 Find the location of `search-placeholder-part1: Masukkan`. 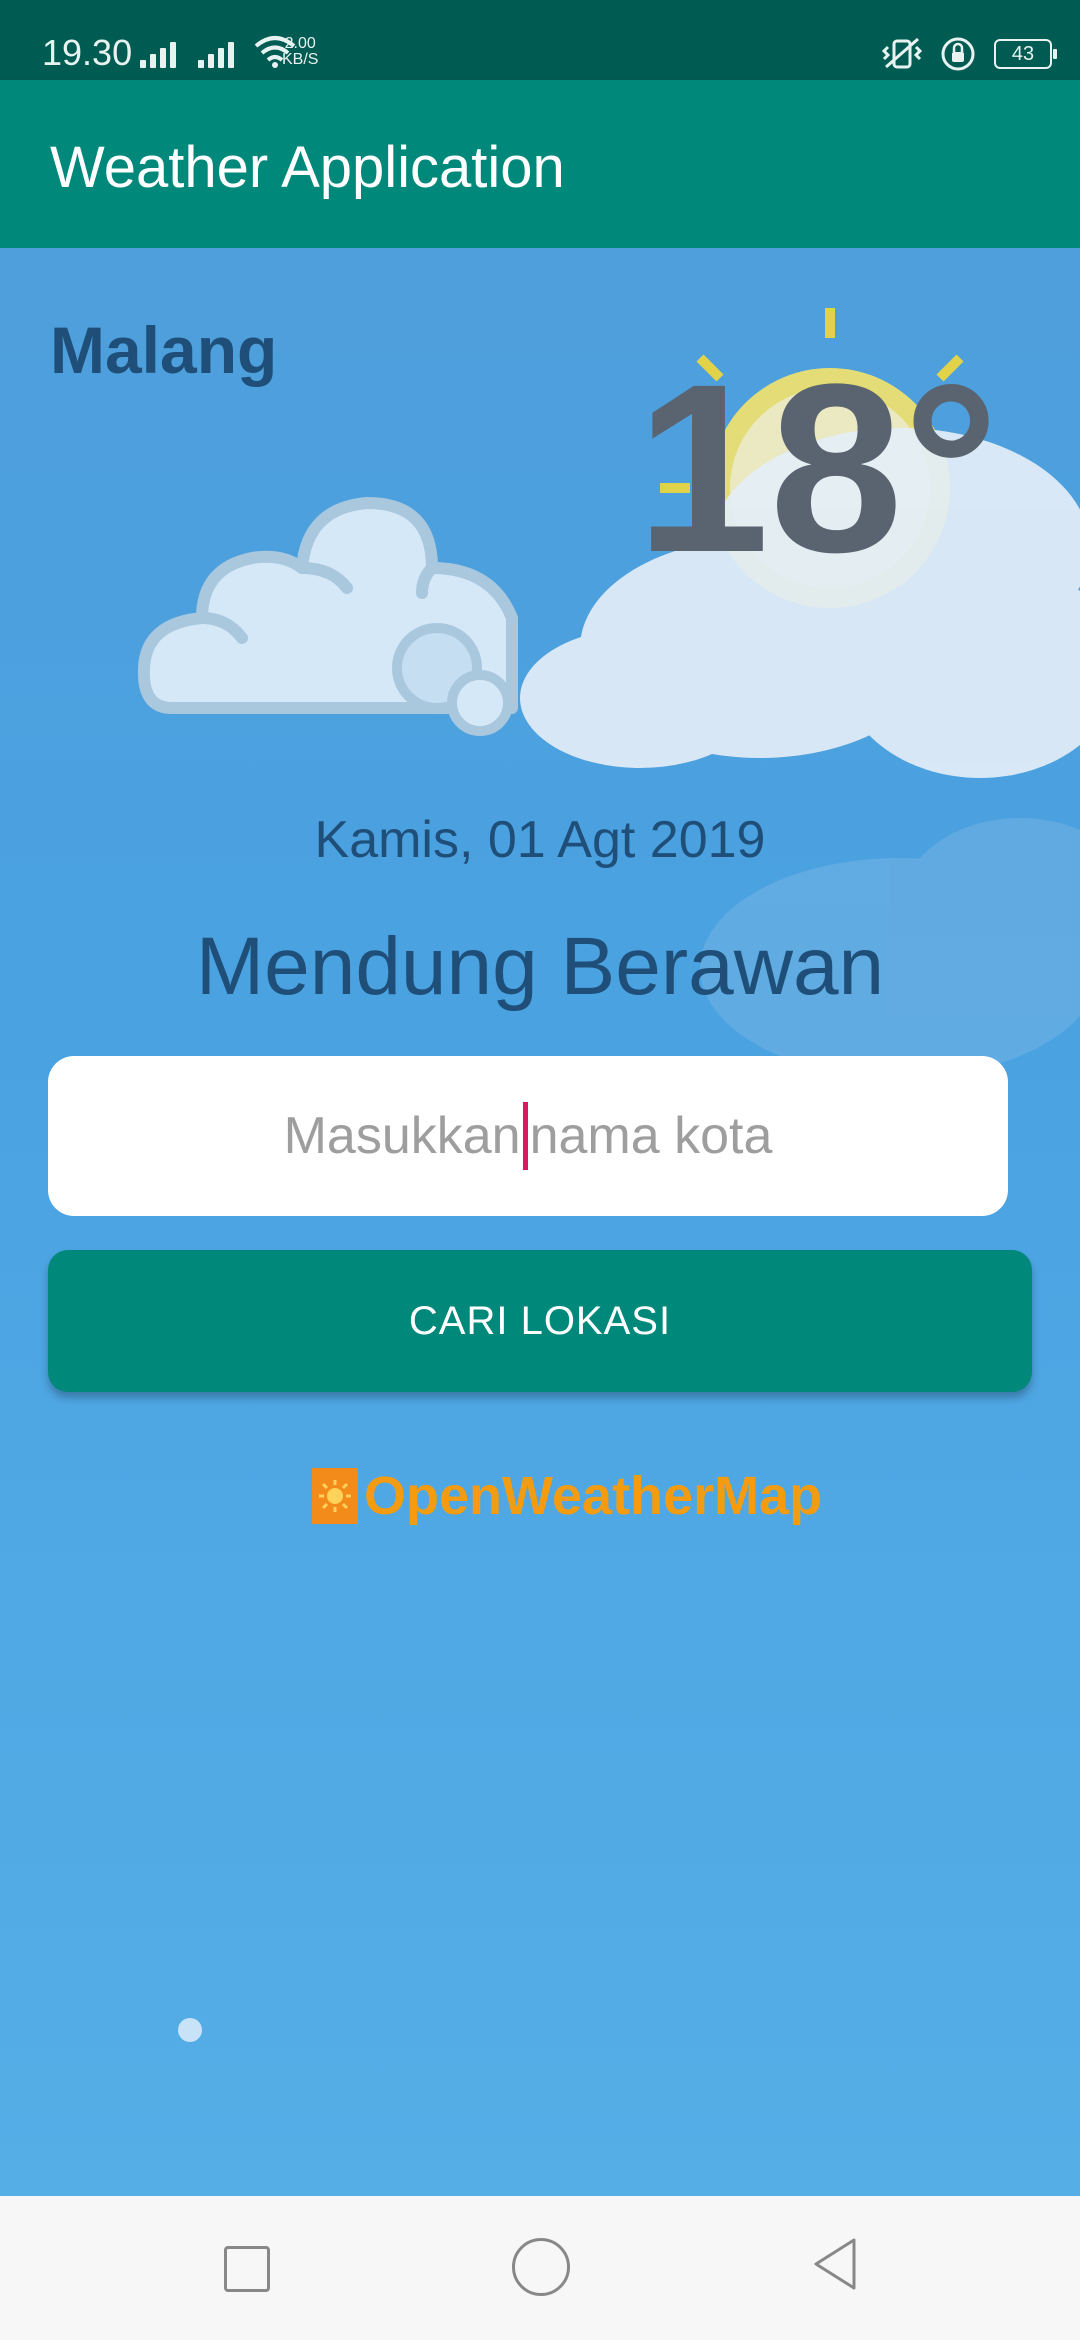

search-placeholder-part1: Masukkan is located at coordinates (402, 1136).